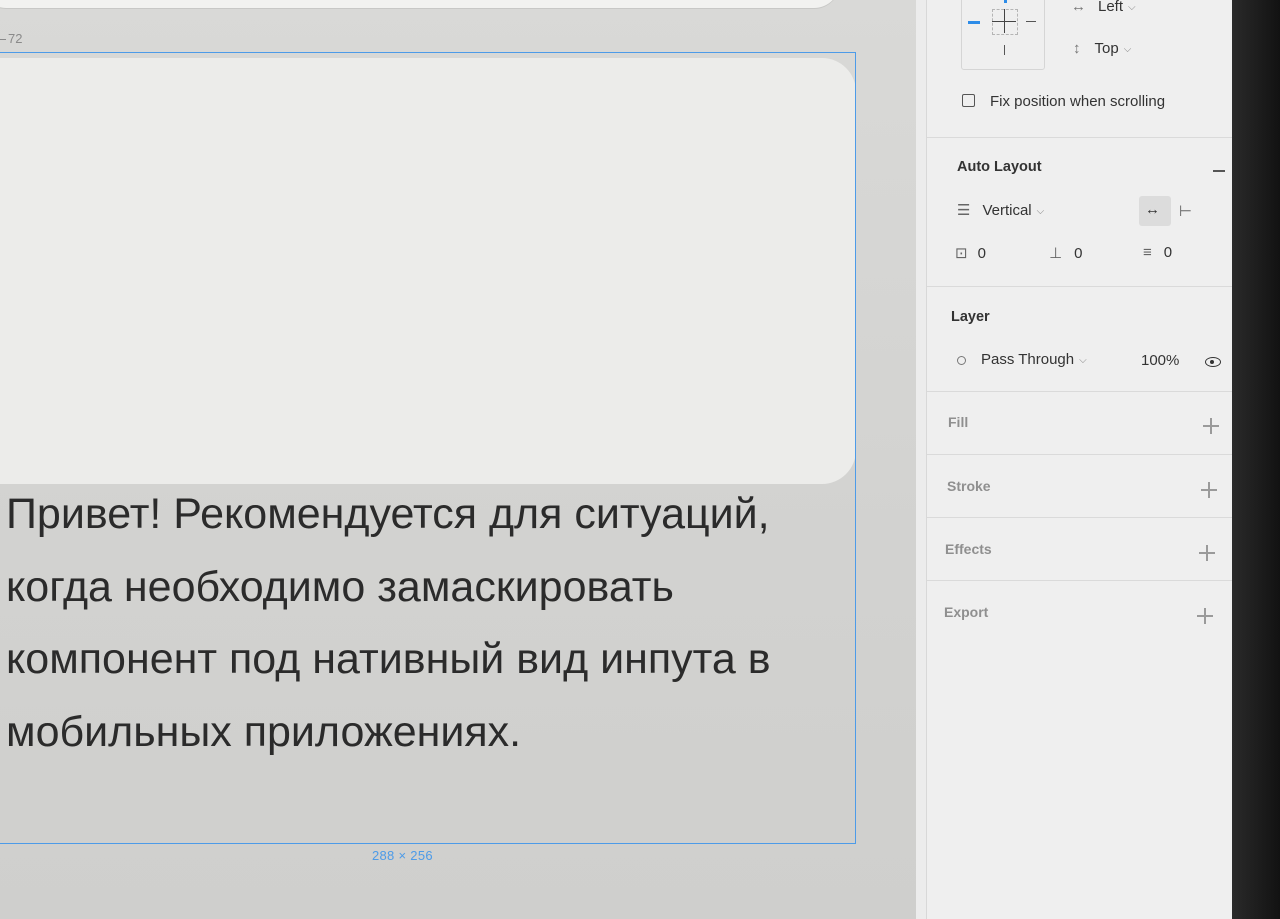  What do you see at coordinates (1078, 7) in the screenshot?
I see `horizontal-arrows-icon: ↔` at bounding box center [1078, 7].